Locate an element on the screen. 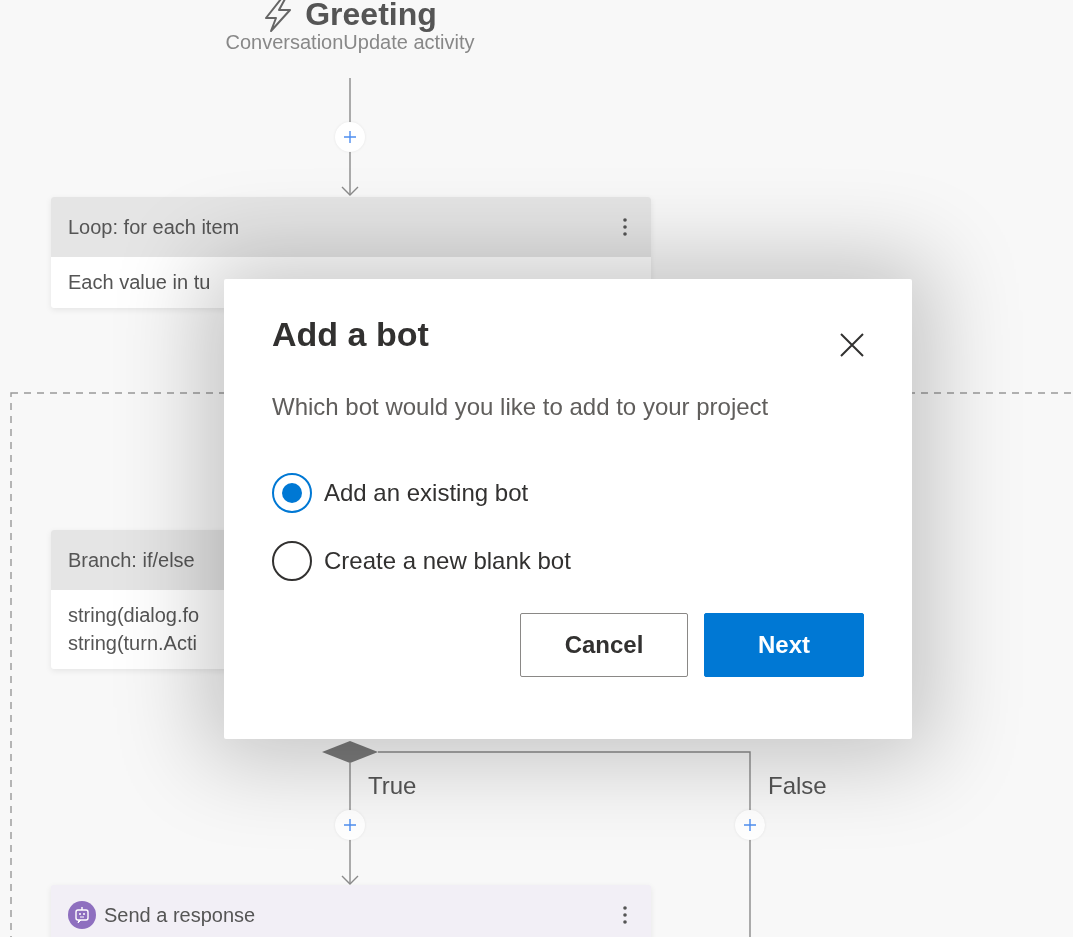  dialog-prompt: Which bot would you like to add to your project is located at coordinates (521, 407).